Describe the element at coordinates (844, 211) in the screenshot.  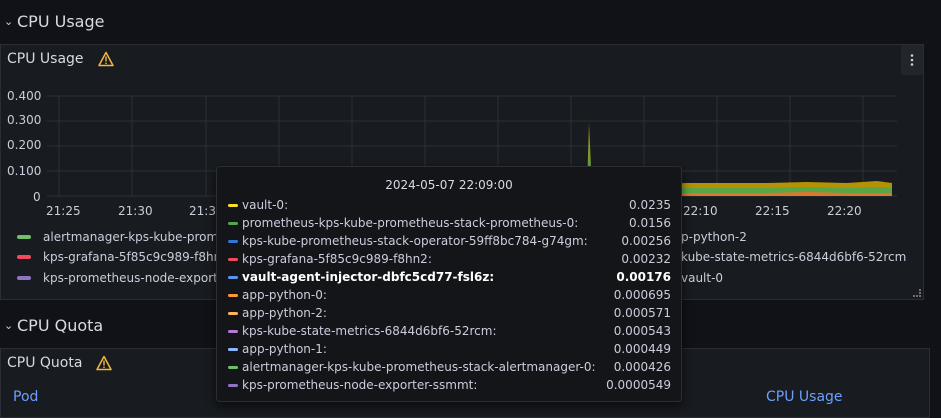
I see `x-tick: 22:20` at that location.